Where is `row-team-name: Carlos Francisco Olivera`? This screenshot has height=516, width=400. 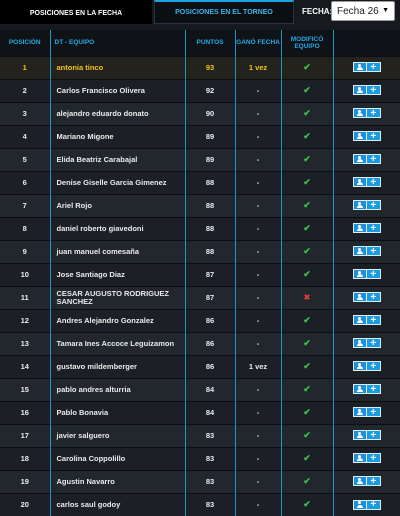 row-team-name: Carlos Francisco Olivera is located at coordinates (117, 90).